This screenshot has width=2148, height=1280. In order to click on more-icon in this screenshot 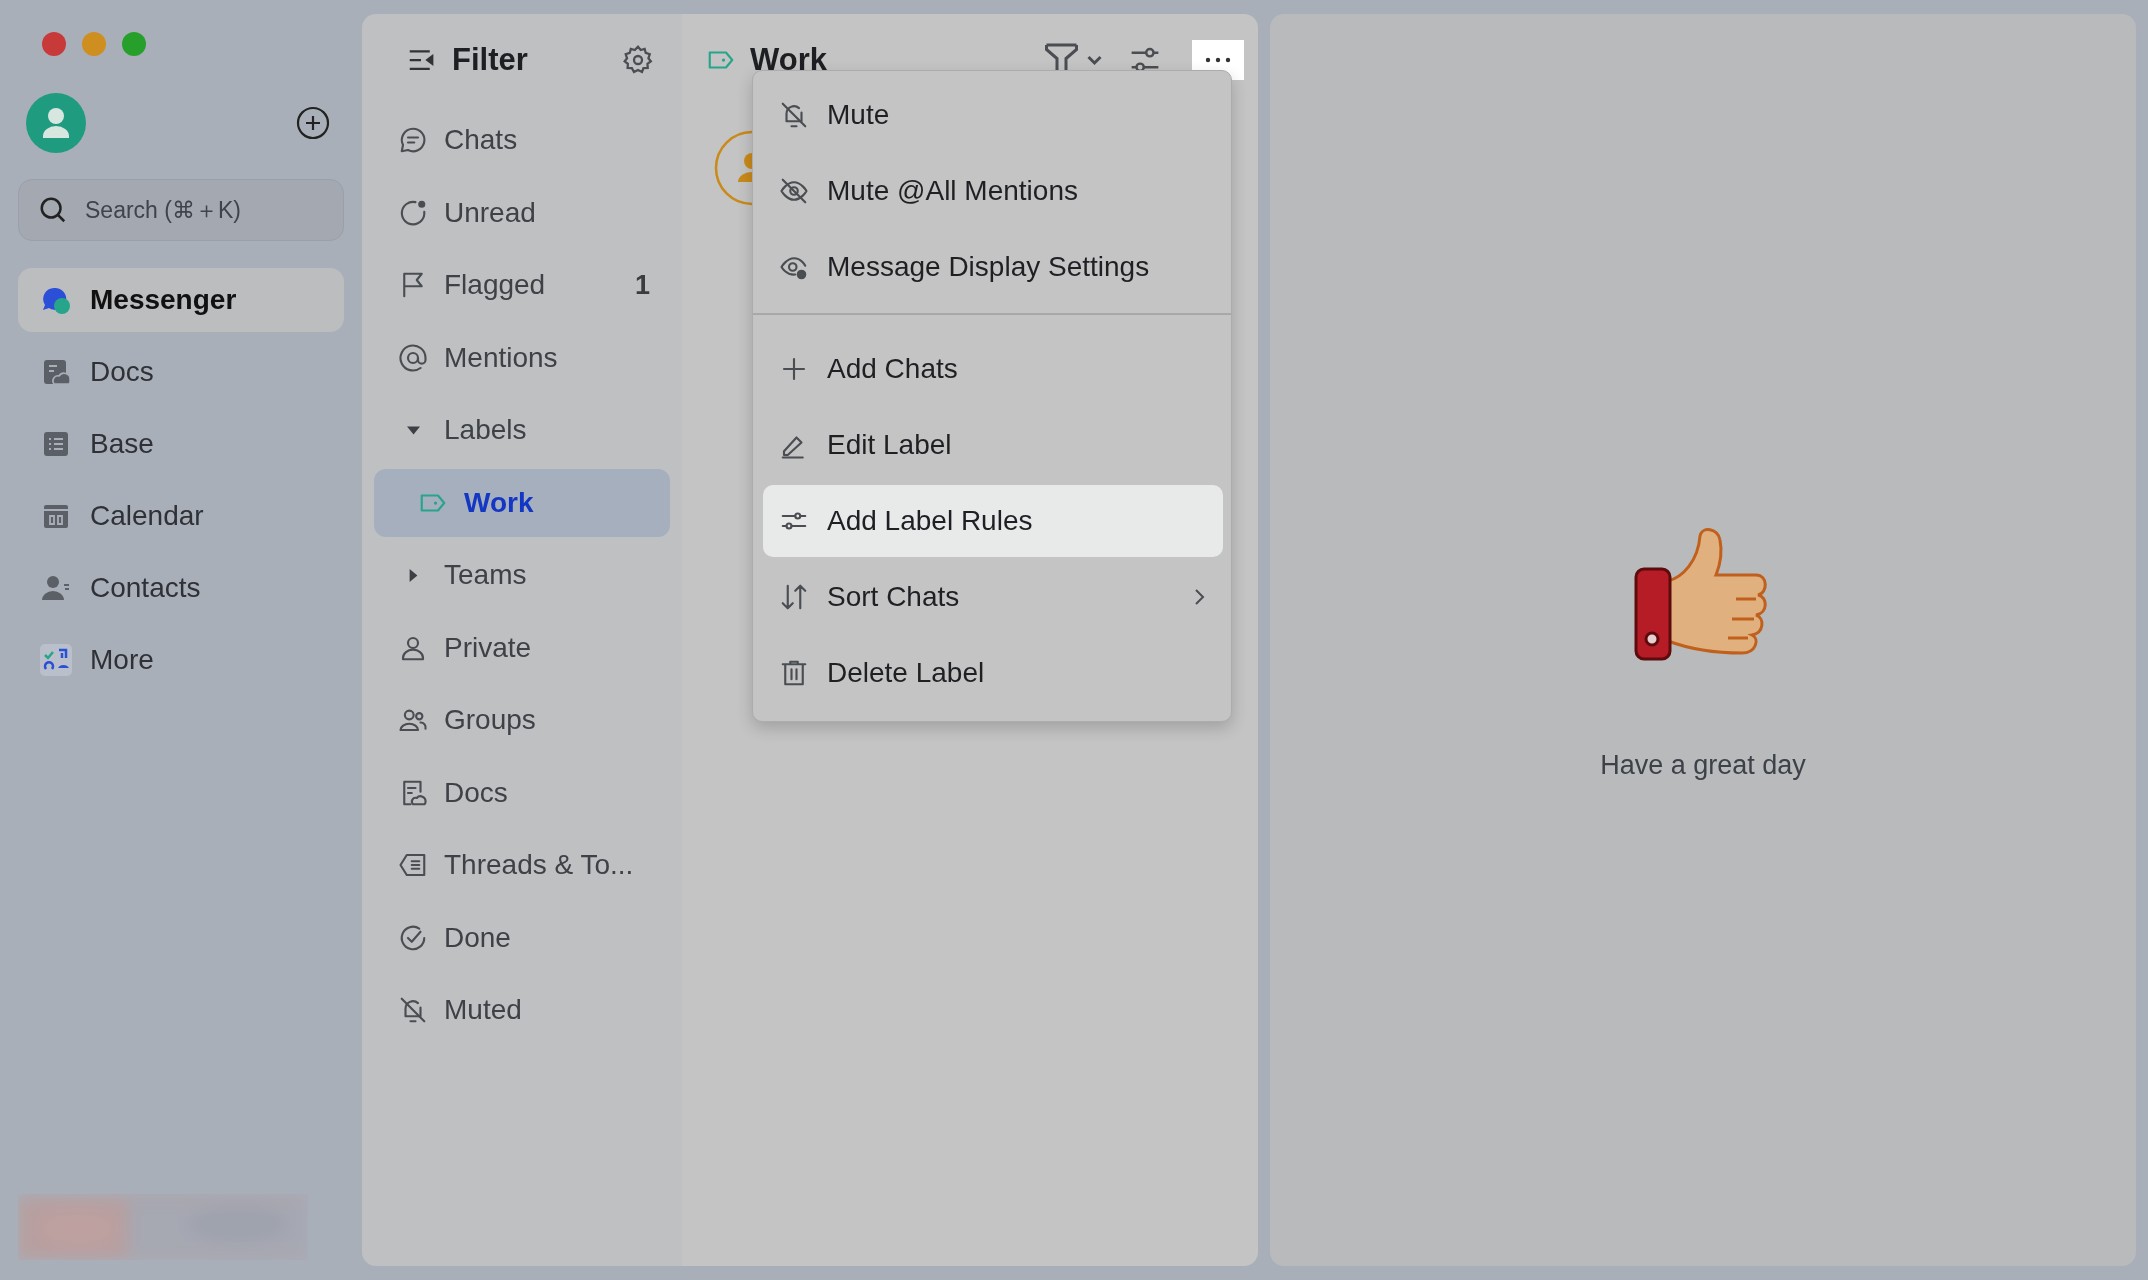, I will do `click(1218, 60)`.